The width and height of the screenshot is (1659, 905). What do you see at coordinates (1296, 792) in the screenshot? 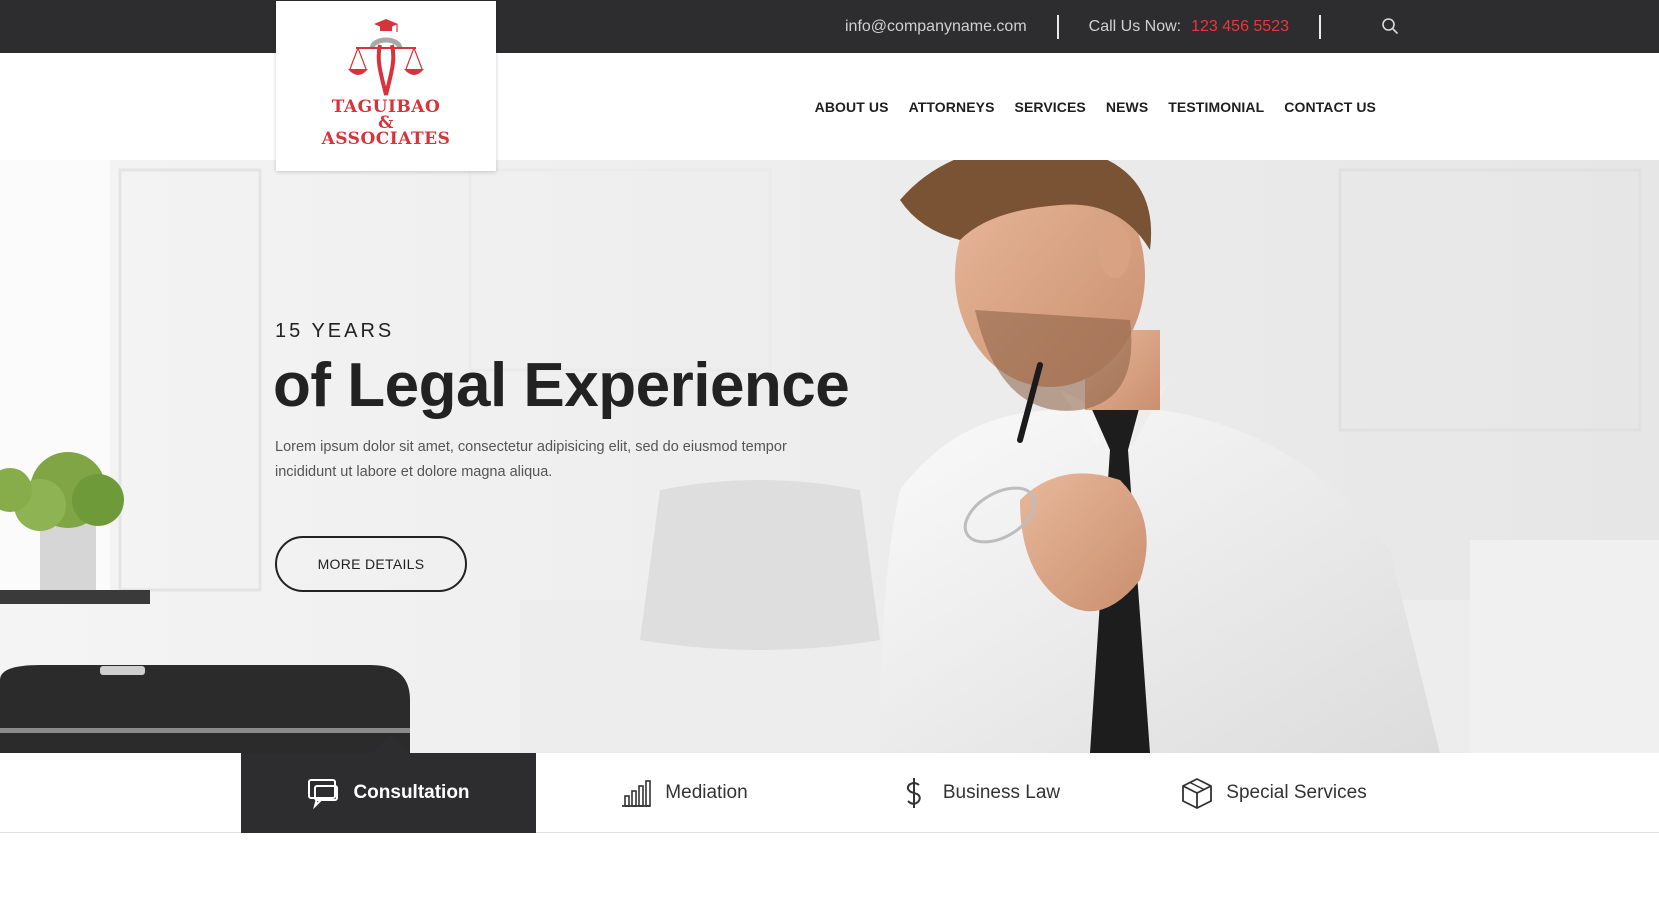
I see `service-label: Special Services` at bounding box center [1296, 792].